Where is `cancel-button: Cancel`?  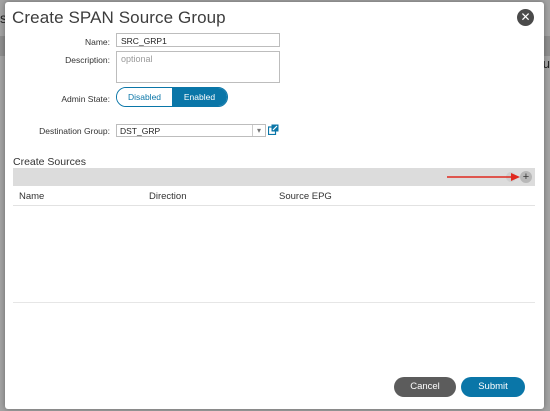 cancel-button: Cancel is located at coordinates (425, 387).